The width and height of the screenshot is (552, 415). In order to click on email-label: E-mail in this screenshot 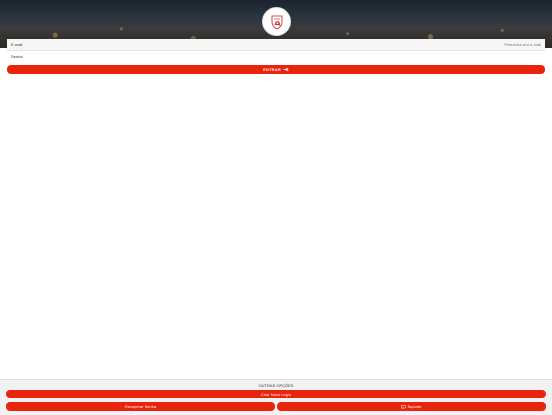, I will do `click(17, 44)`.